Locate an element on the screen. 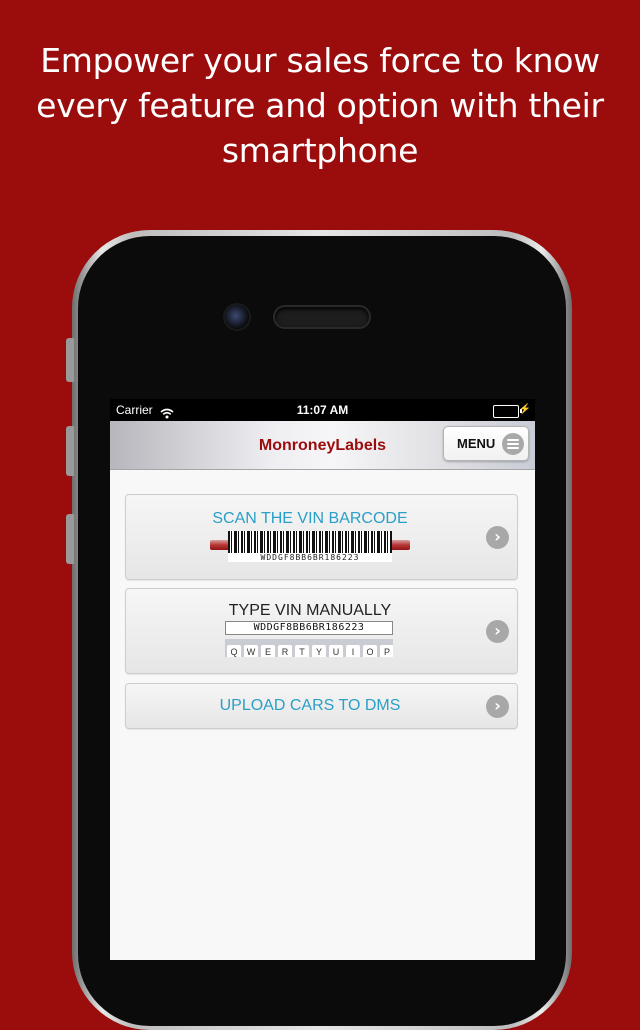 The height and width of the screenshot is (1030, 640). scan-vin-barcode-option: SCAN THE VIN BARCODE WDDGF8BB6BR186223 › is located at coordinates (321, 537).